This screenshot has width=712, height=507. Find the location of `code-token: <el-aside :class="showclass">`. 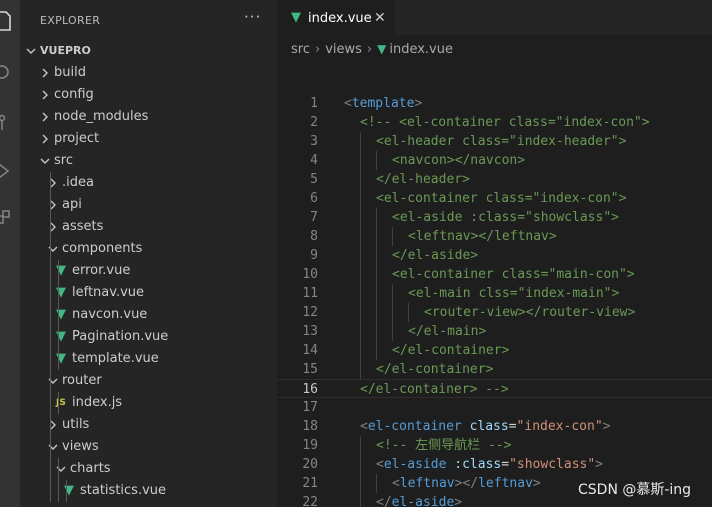

code-token: <el-aside :class="showclass"> is located at coordinates (505, 217).